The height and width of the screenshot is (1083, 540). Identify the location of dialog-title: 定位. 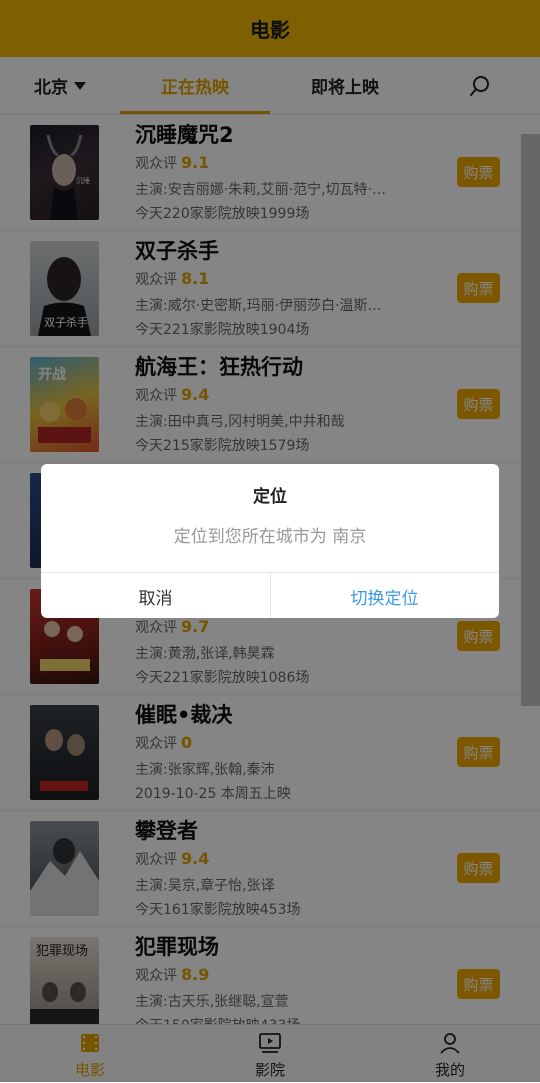
(270, 497).